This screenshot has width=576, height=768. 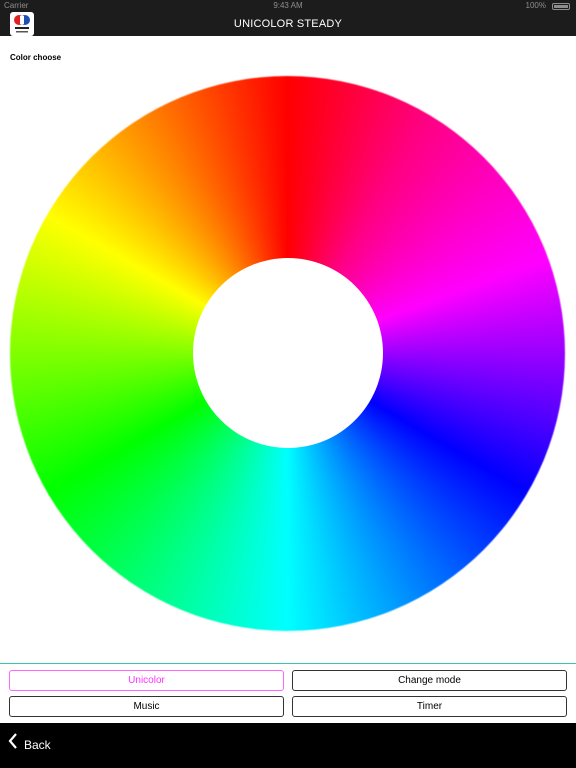 I want to click on timer-button: Timer, so click(x=429, y=706).